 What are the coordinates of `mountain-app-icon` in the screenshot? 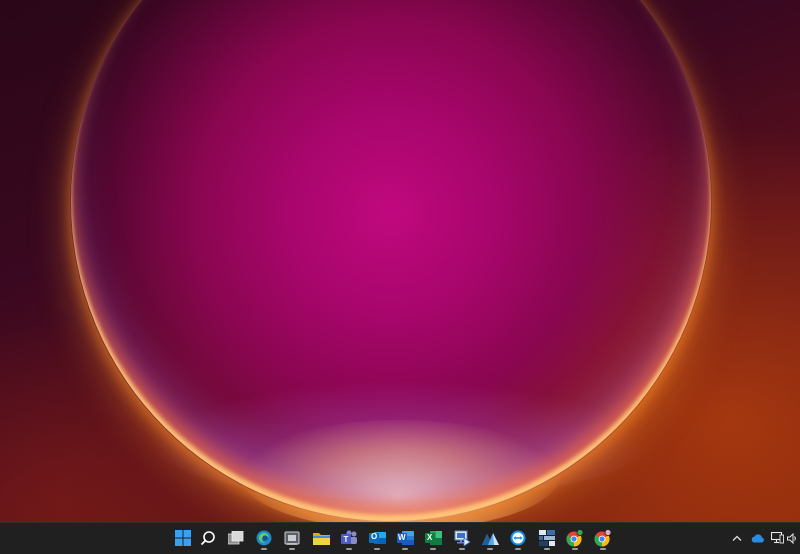 It's located at (490, 539).